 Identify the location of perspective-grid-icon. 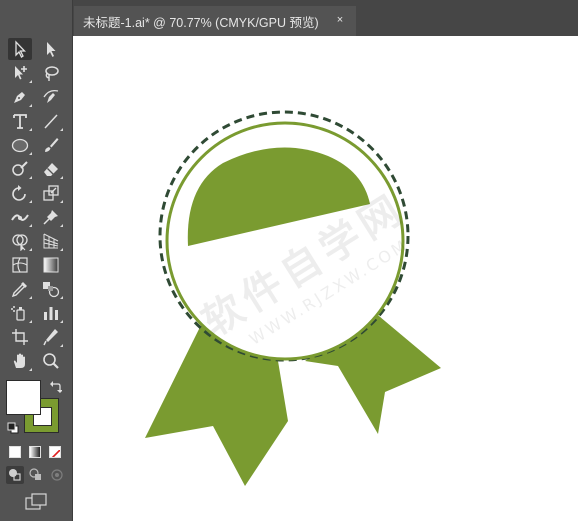
(51, 241).